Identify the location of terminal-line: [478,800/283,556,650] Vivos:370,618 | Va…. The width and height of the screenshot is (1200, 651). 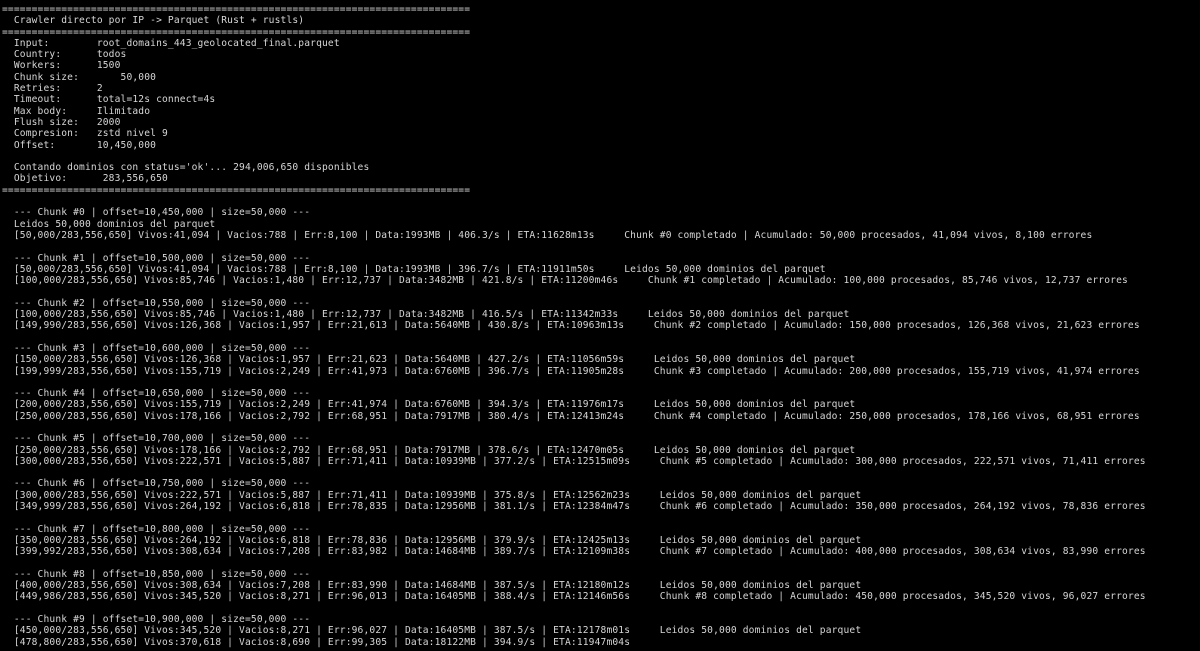
(316, 642).